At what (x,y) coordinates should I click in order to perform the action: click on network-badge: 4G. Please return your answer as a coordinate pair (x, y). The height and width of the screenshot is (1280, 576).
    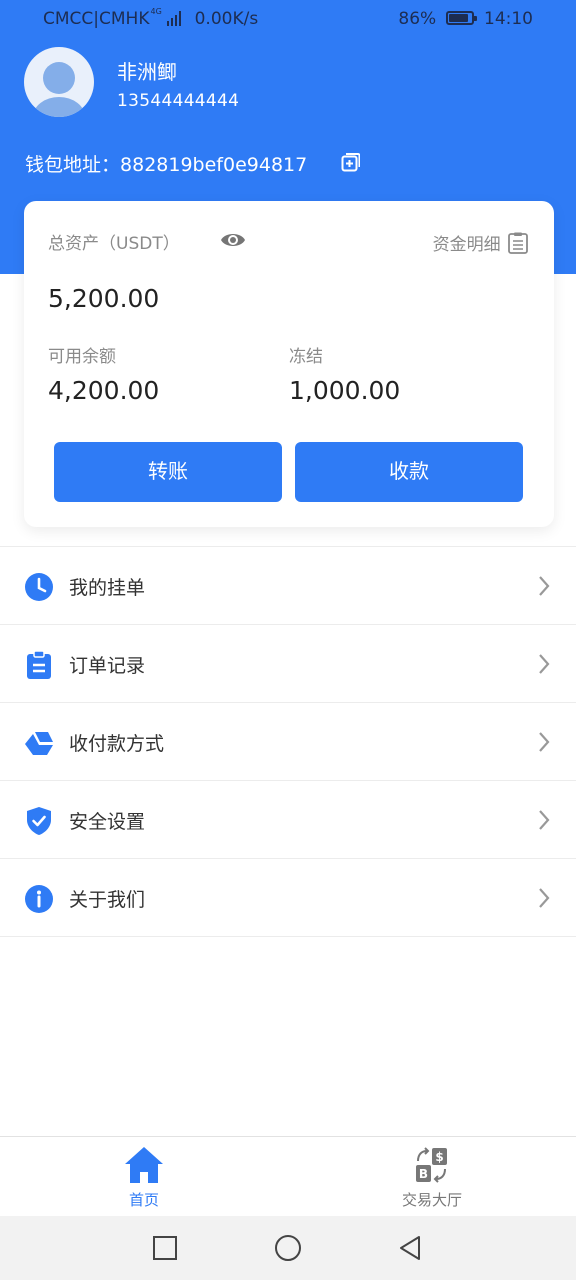
    Looking at the image, I should click on (156, 11).